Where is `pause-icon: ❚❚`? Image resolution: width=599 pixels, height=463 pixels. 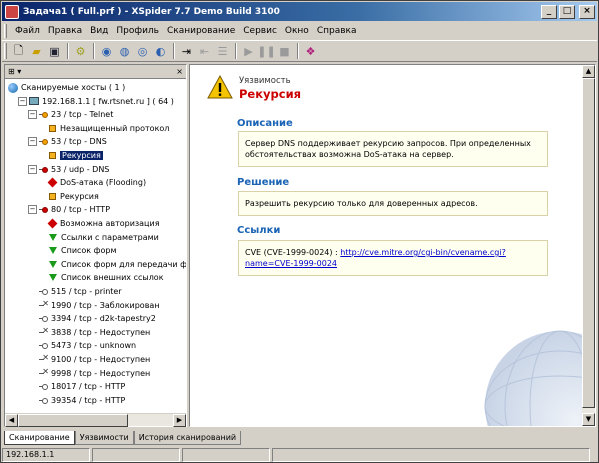 pause-icon: ❚❚ is located at coordinates (266, 51).